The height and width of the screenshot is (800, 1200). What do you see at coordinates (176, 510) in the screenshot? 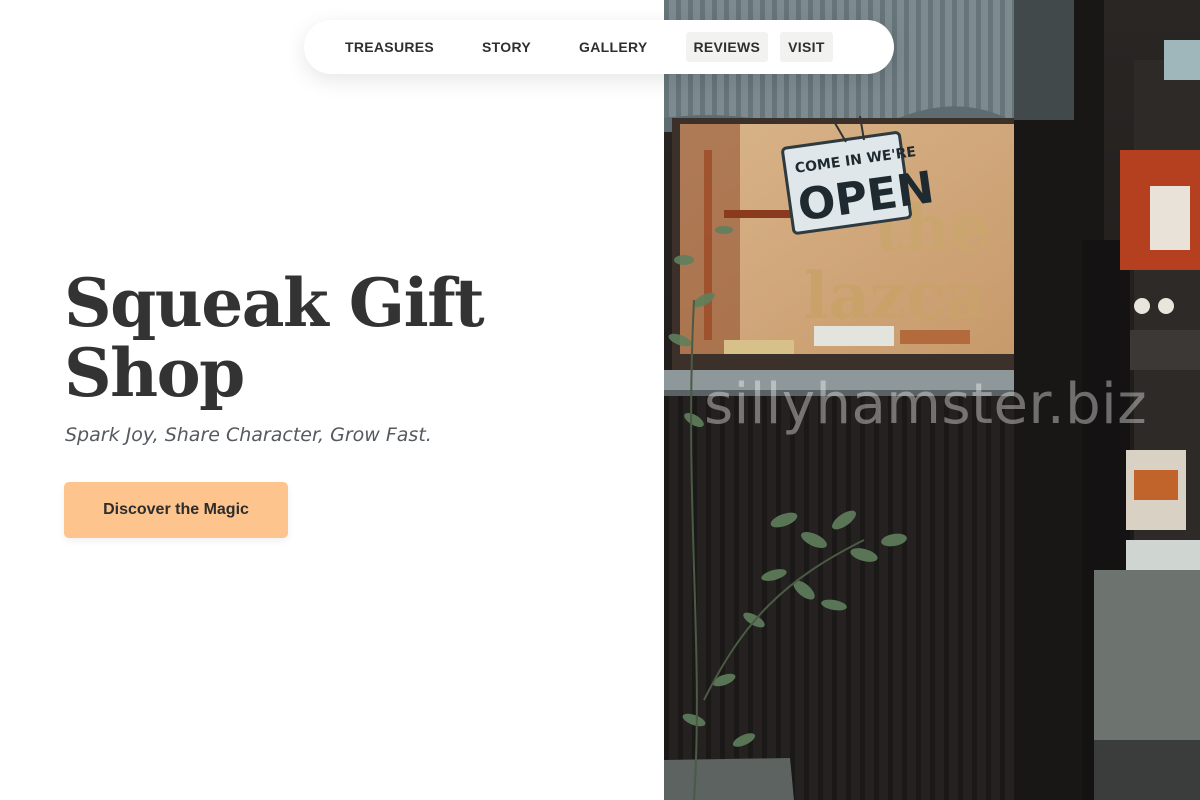
I see `discover-magic-button: Discover the Magic` at bounding box center [176, 510].